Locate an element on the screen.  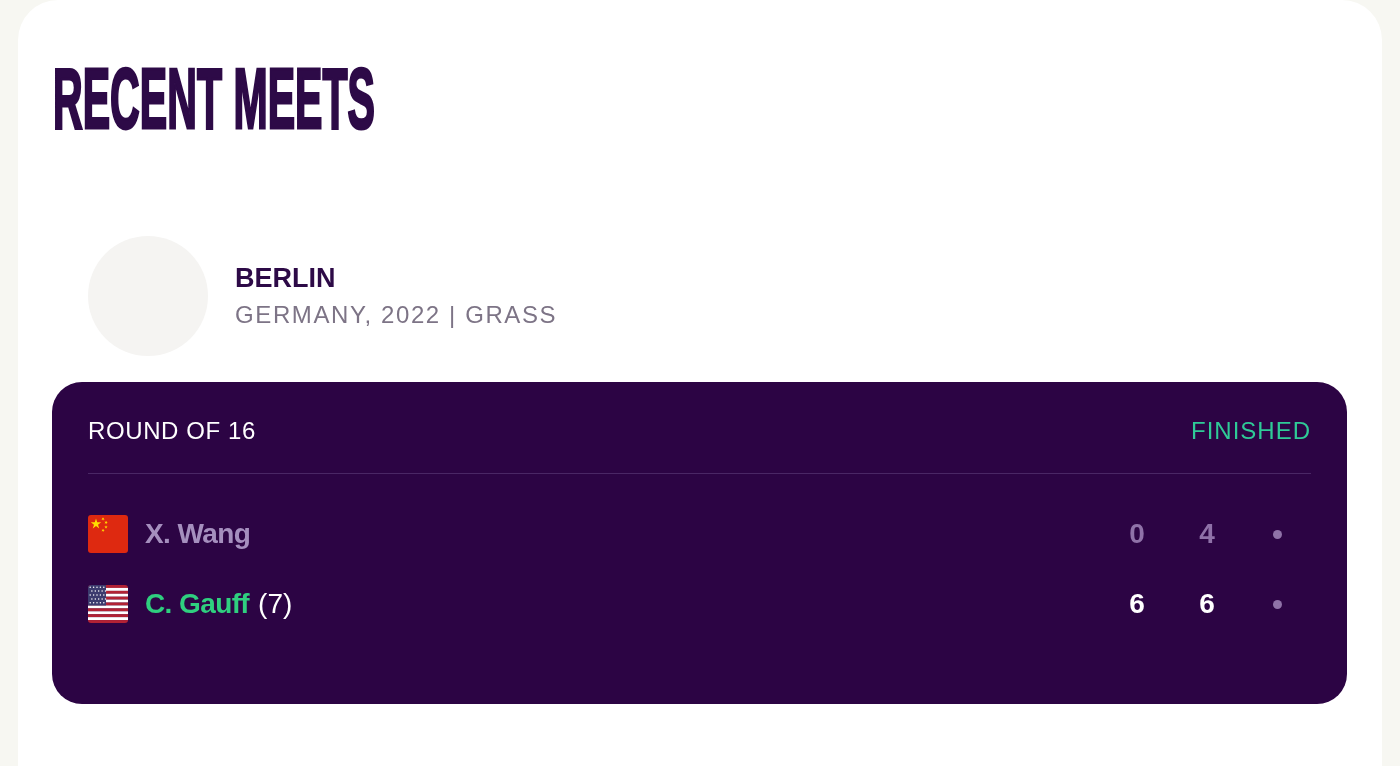
tournament-details: GERMANY, 2022 | GRASS is located at coordinates (396, 315).